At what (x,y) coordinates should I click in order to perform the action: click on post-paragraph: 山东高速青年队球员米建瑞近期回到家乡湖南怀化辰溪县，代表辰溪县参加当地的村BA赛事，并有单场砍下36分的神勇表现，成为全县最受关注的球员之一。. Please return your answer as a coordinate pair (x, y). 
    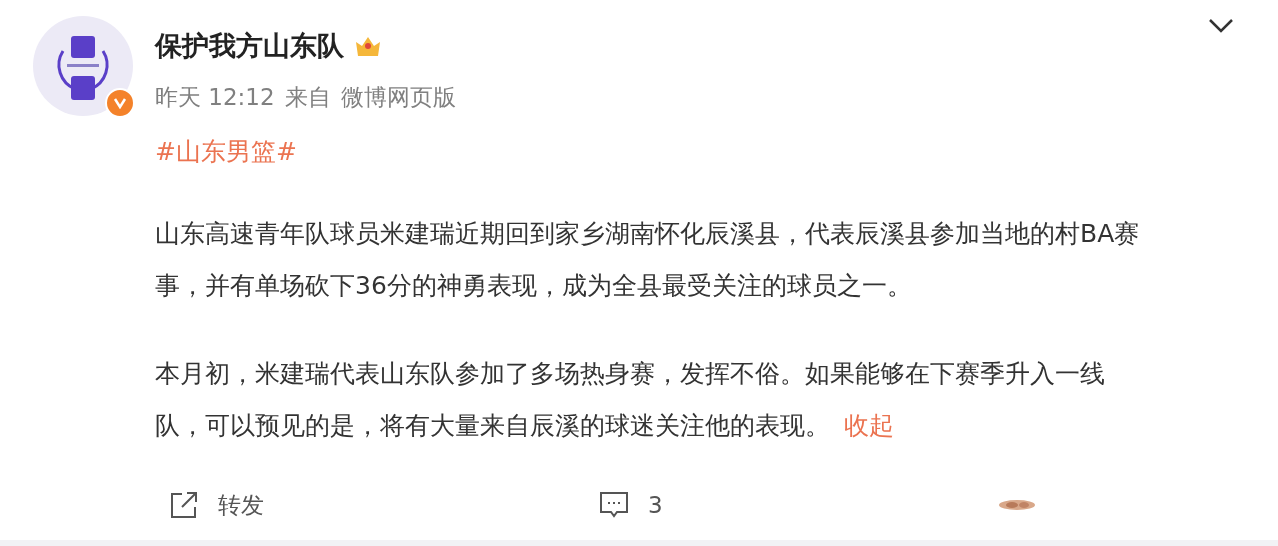
    Looking at the image, I should click on (648, 260).